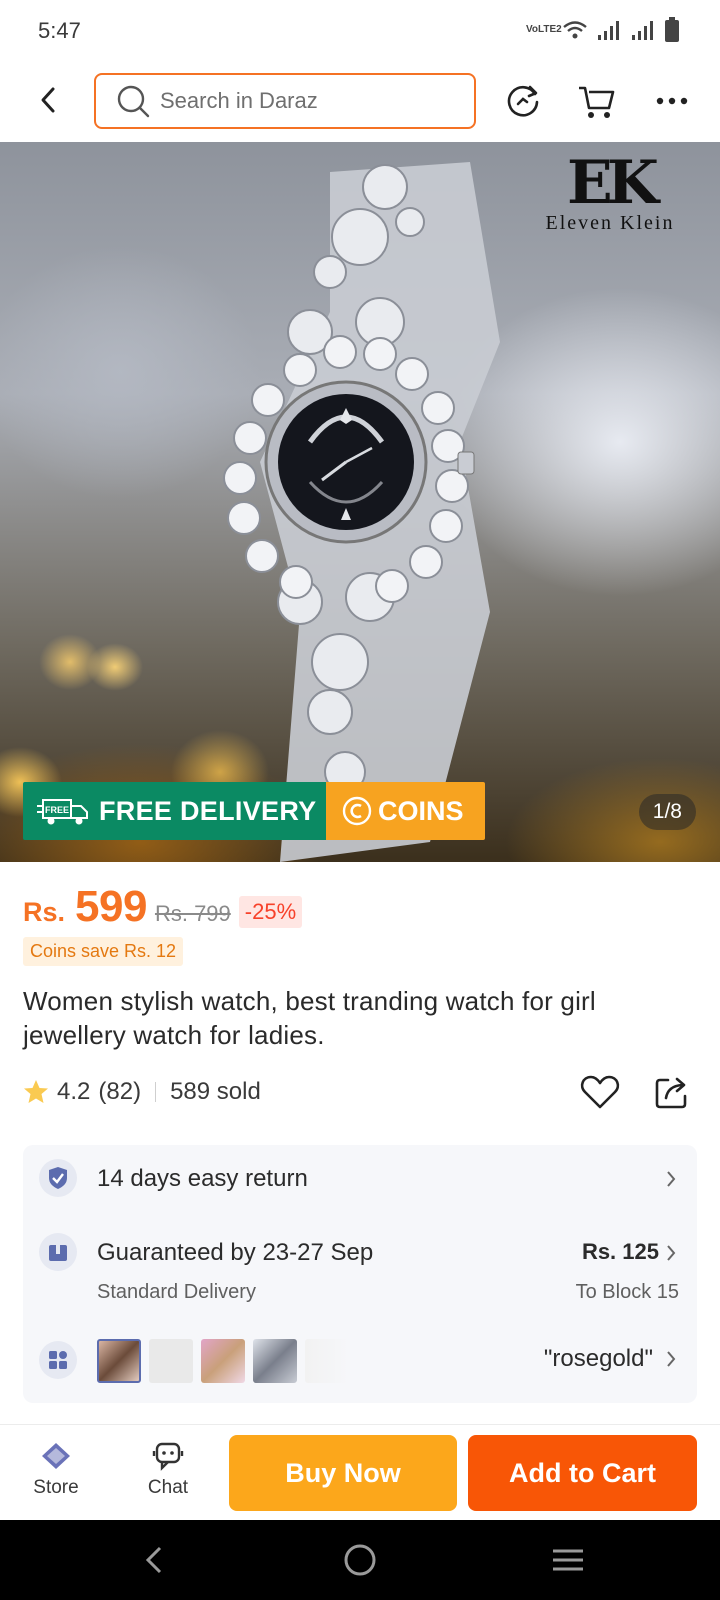 Image resolution: width=720 pixels, height=1600 pixels. I want to click on status-bar: 5:47 VoLTE2, so click(360, 30).